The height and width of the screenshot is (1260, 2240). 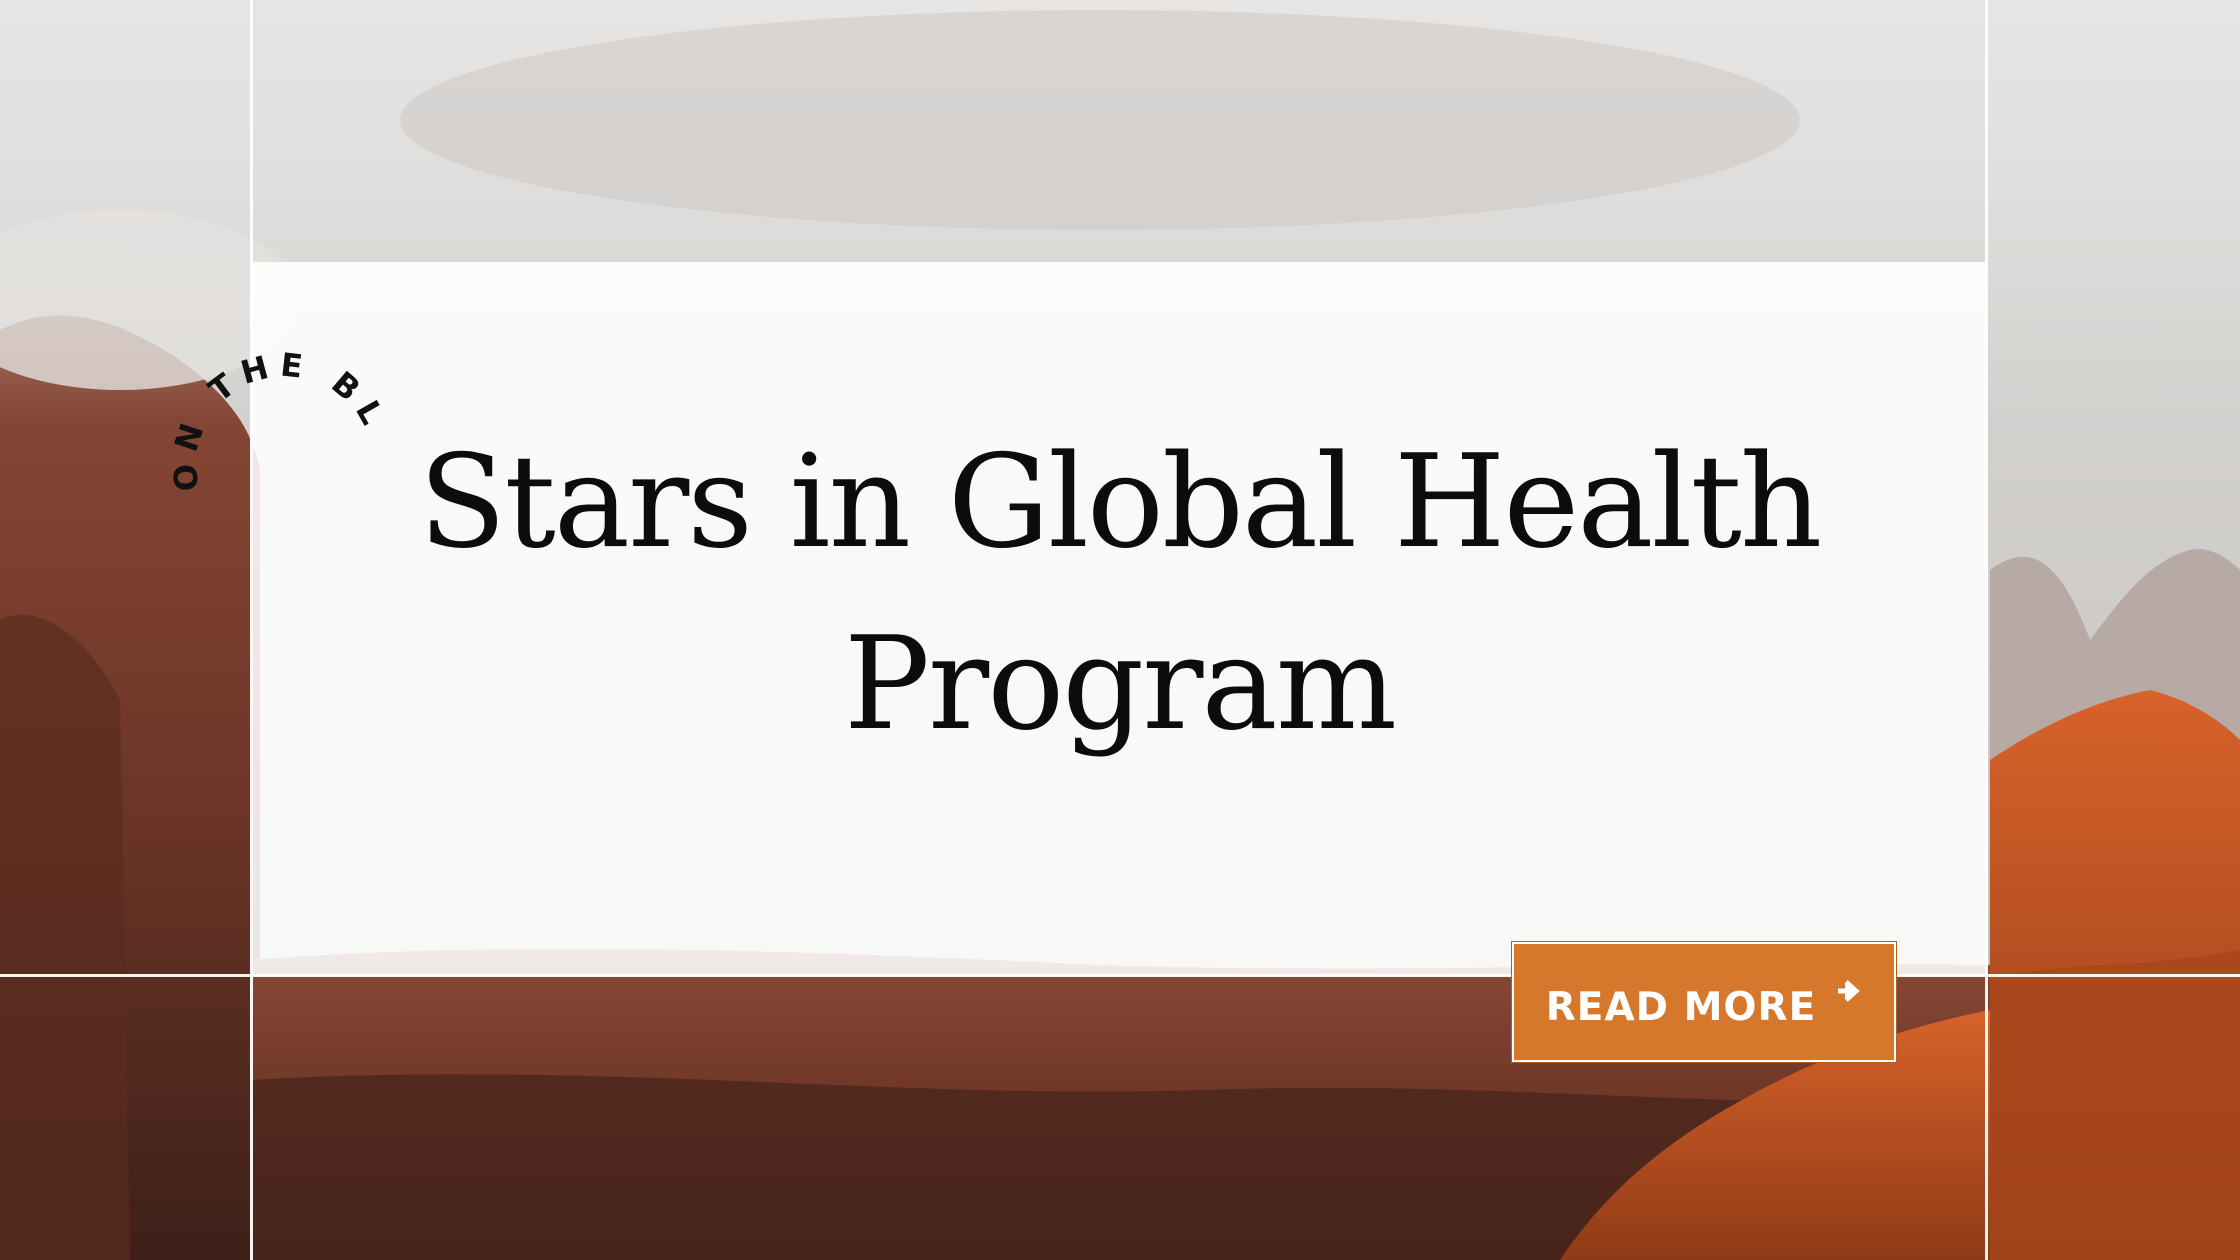 What do you see at coordinates (1120, 975) in the screenshot?
I see `grid-line-bottom` at bounding box center [1120, 975].